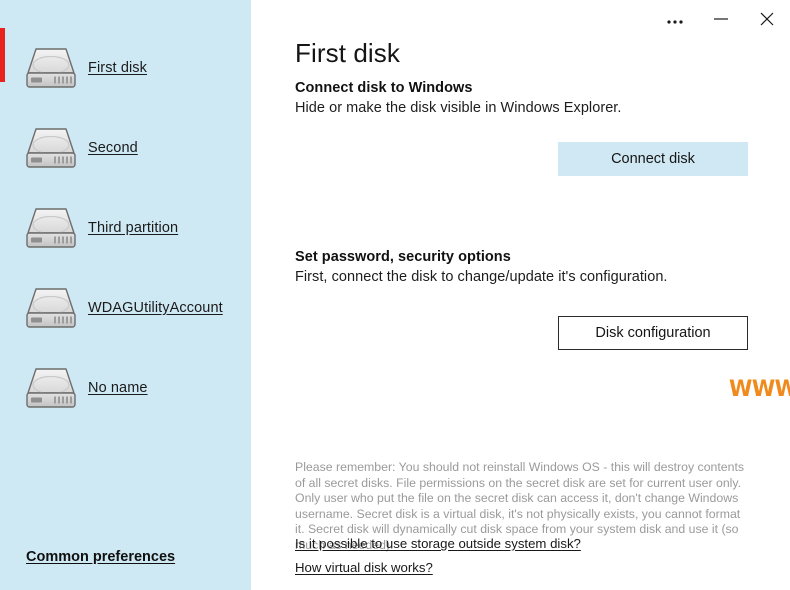 The image size is (790, 590). I want to click on connect-disk-button: Connect disk, so click(653, 159).